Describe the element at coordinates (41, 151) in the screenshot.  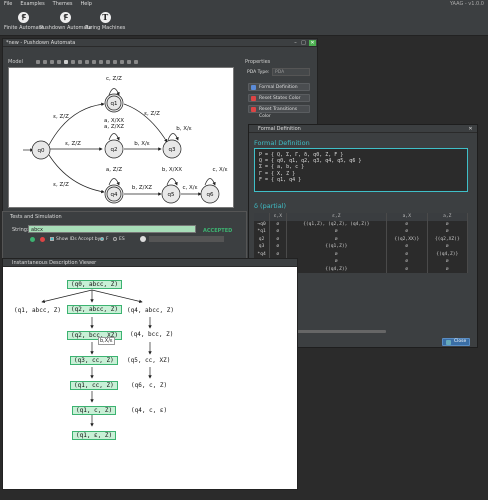
I see `state-label: q0` at that location.